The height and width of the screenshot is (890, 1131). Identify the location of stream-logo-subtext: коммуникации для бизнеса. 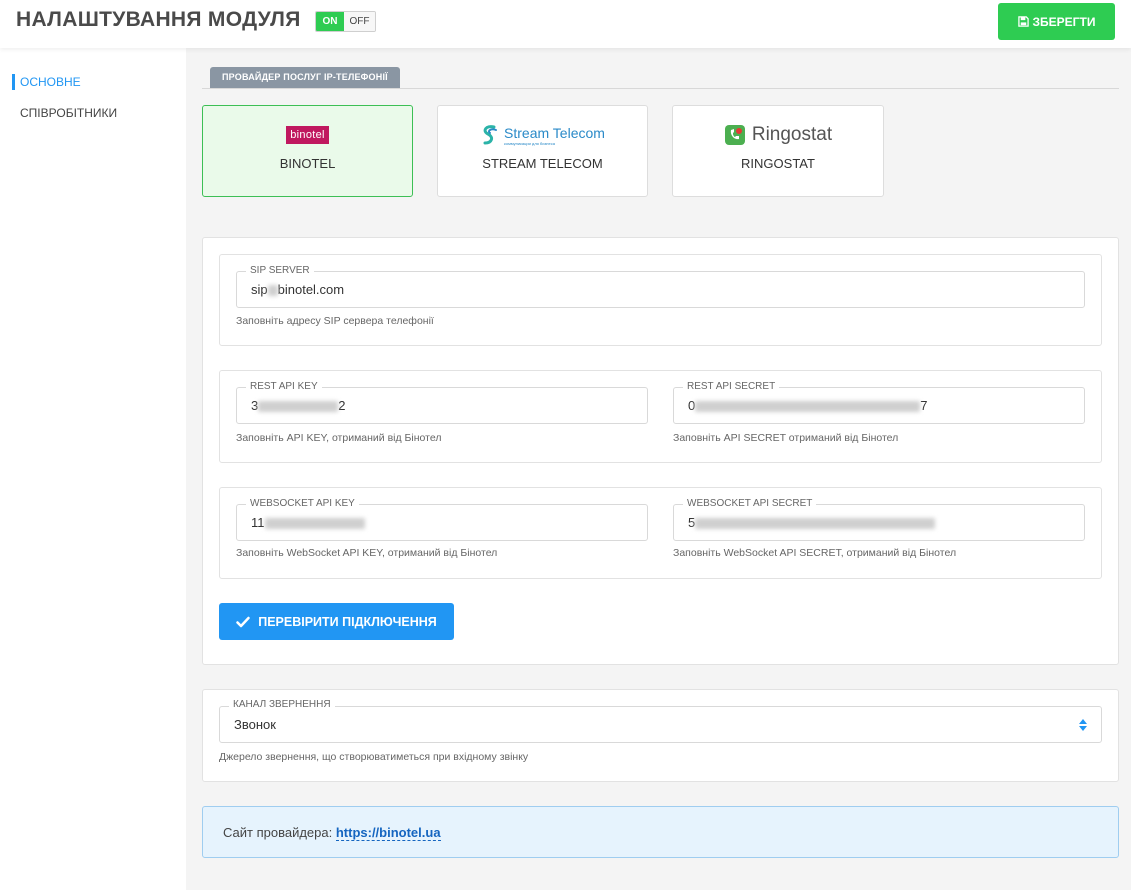
(529, 143).